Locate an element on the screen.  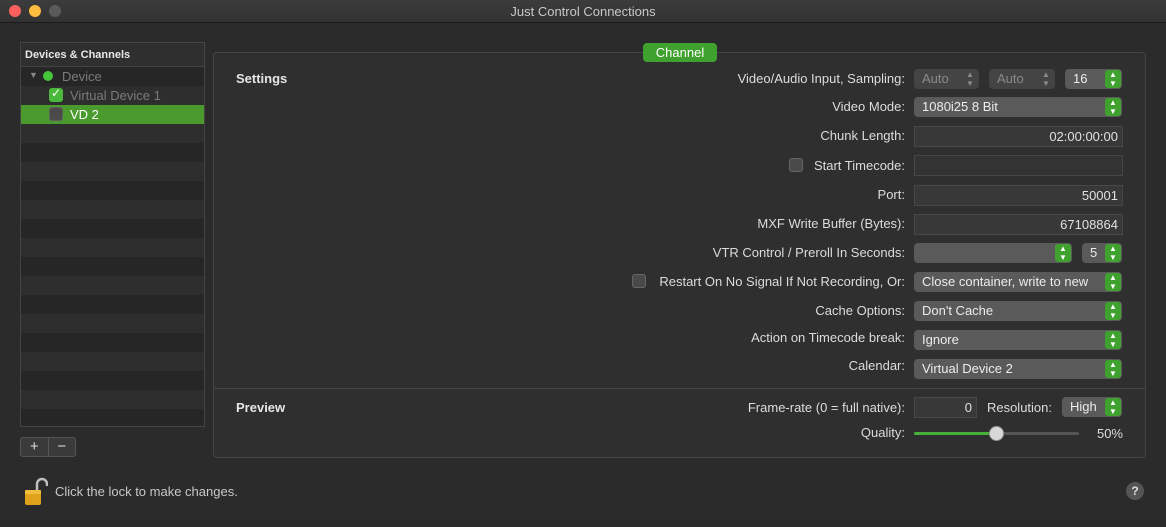
resolution-popup: High ▲ ▼ is located at coordinates (1092, 407).